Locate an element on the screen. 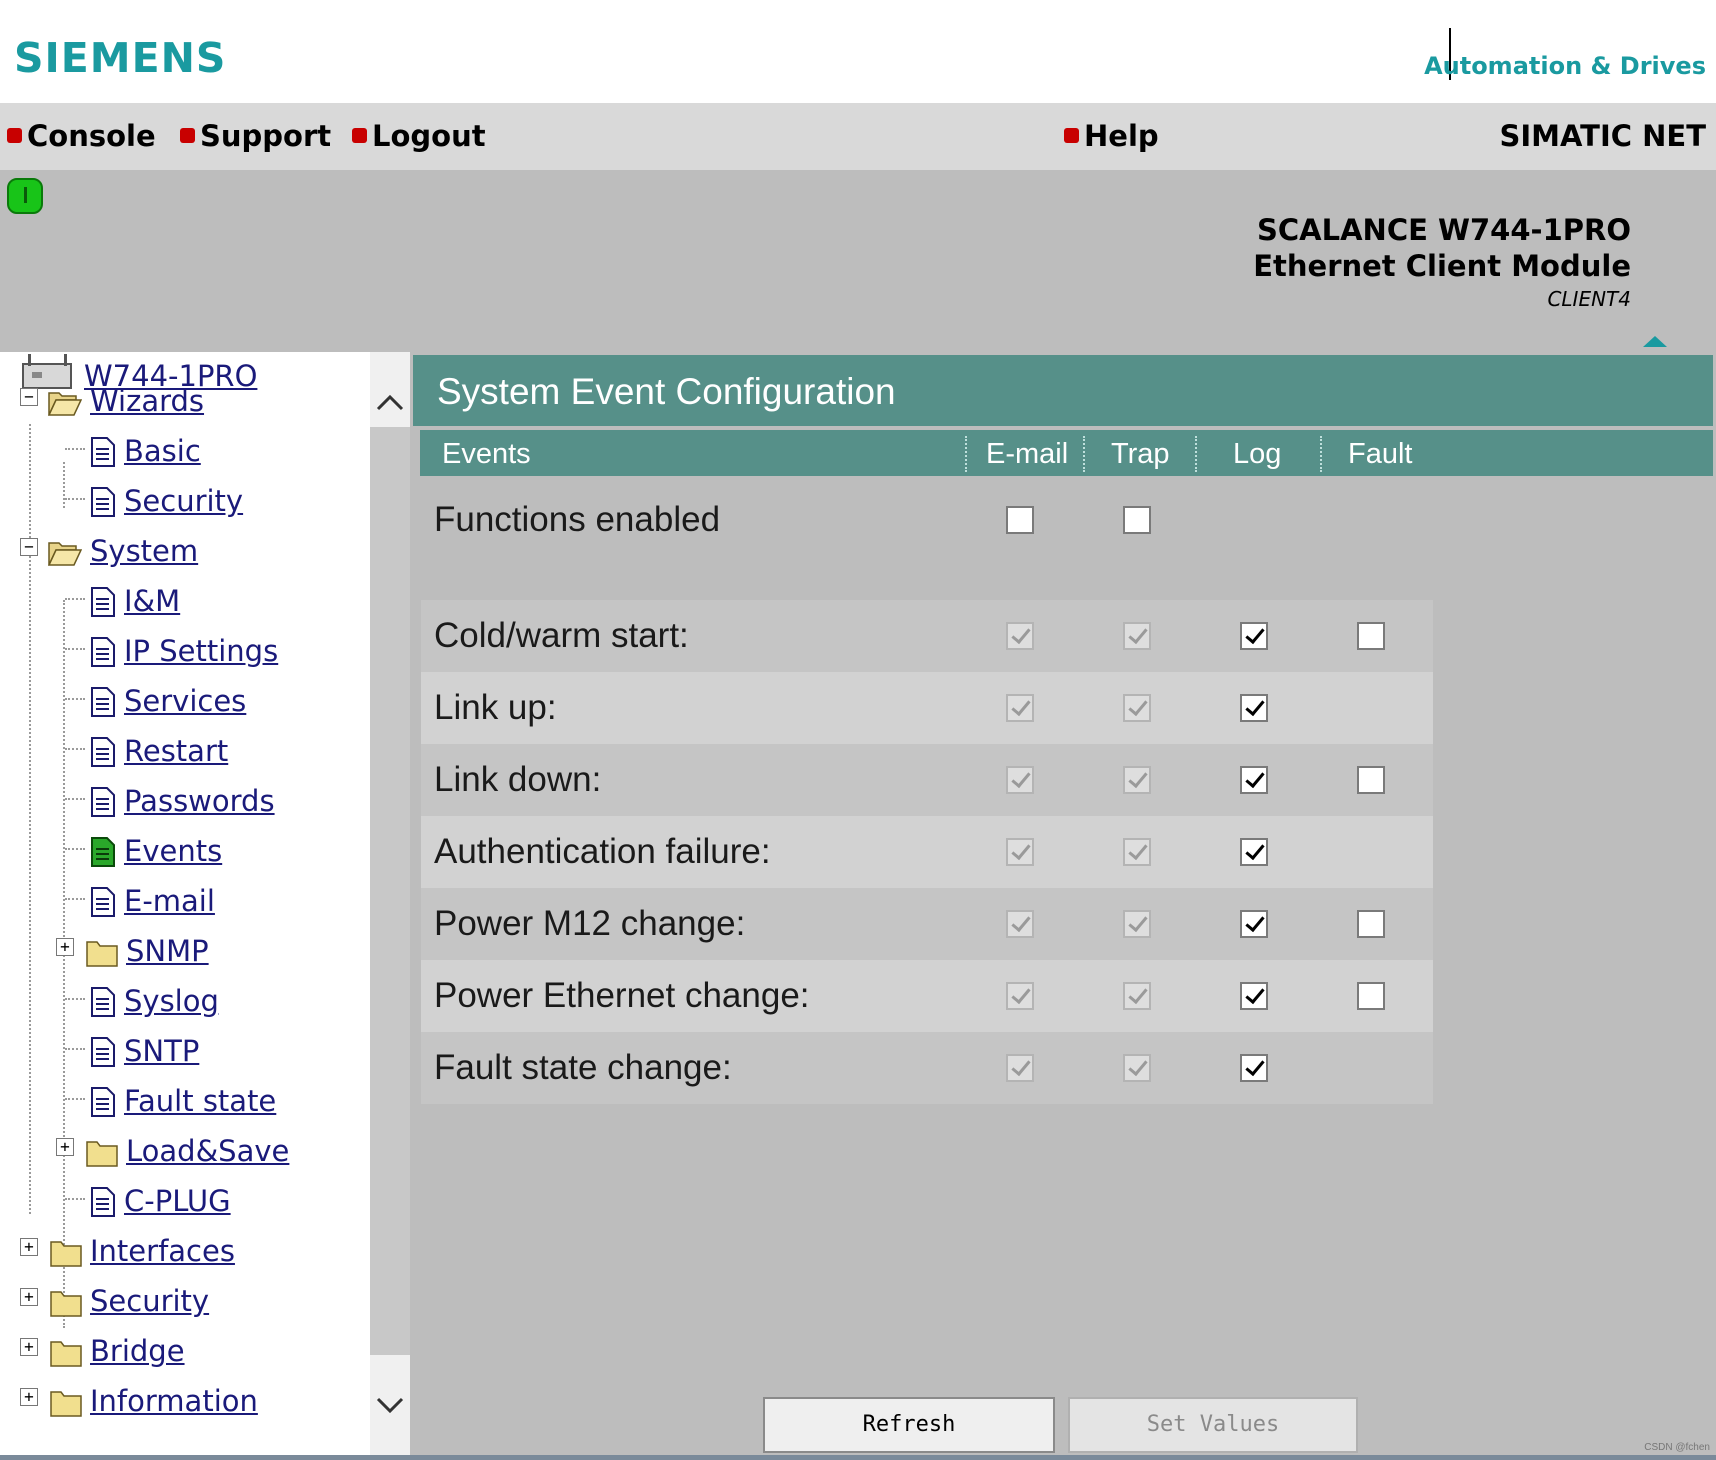 The width and height of the screenshot is (1716, 1460). nav-scrollbar is located at coordinates (390, 906).